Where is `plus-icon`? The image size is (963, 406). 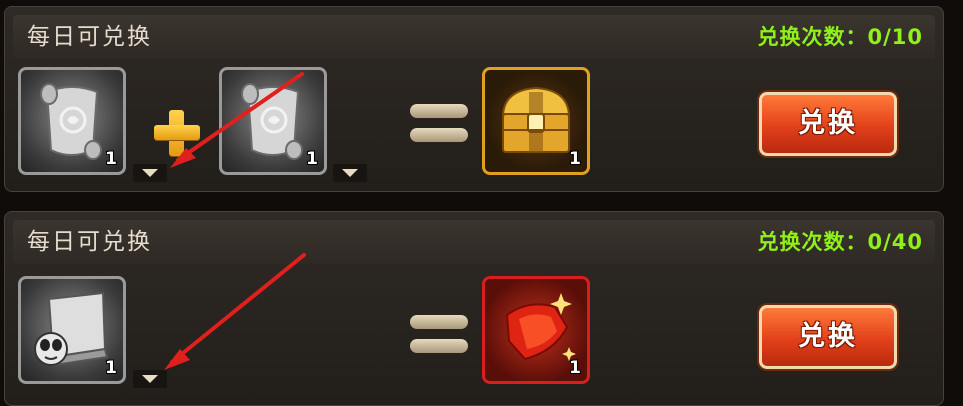 plus-icon is located at coordinates (177, 133).